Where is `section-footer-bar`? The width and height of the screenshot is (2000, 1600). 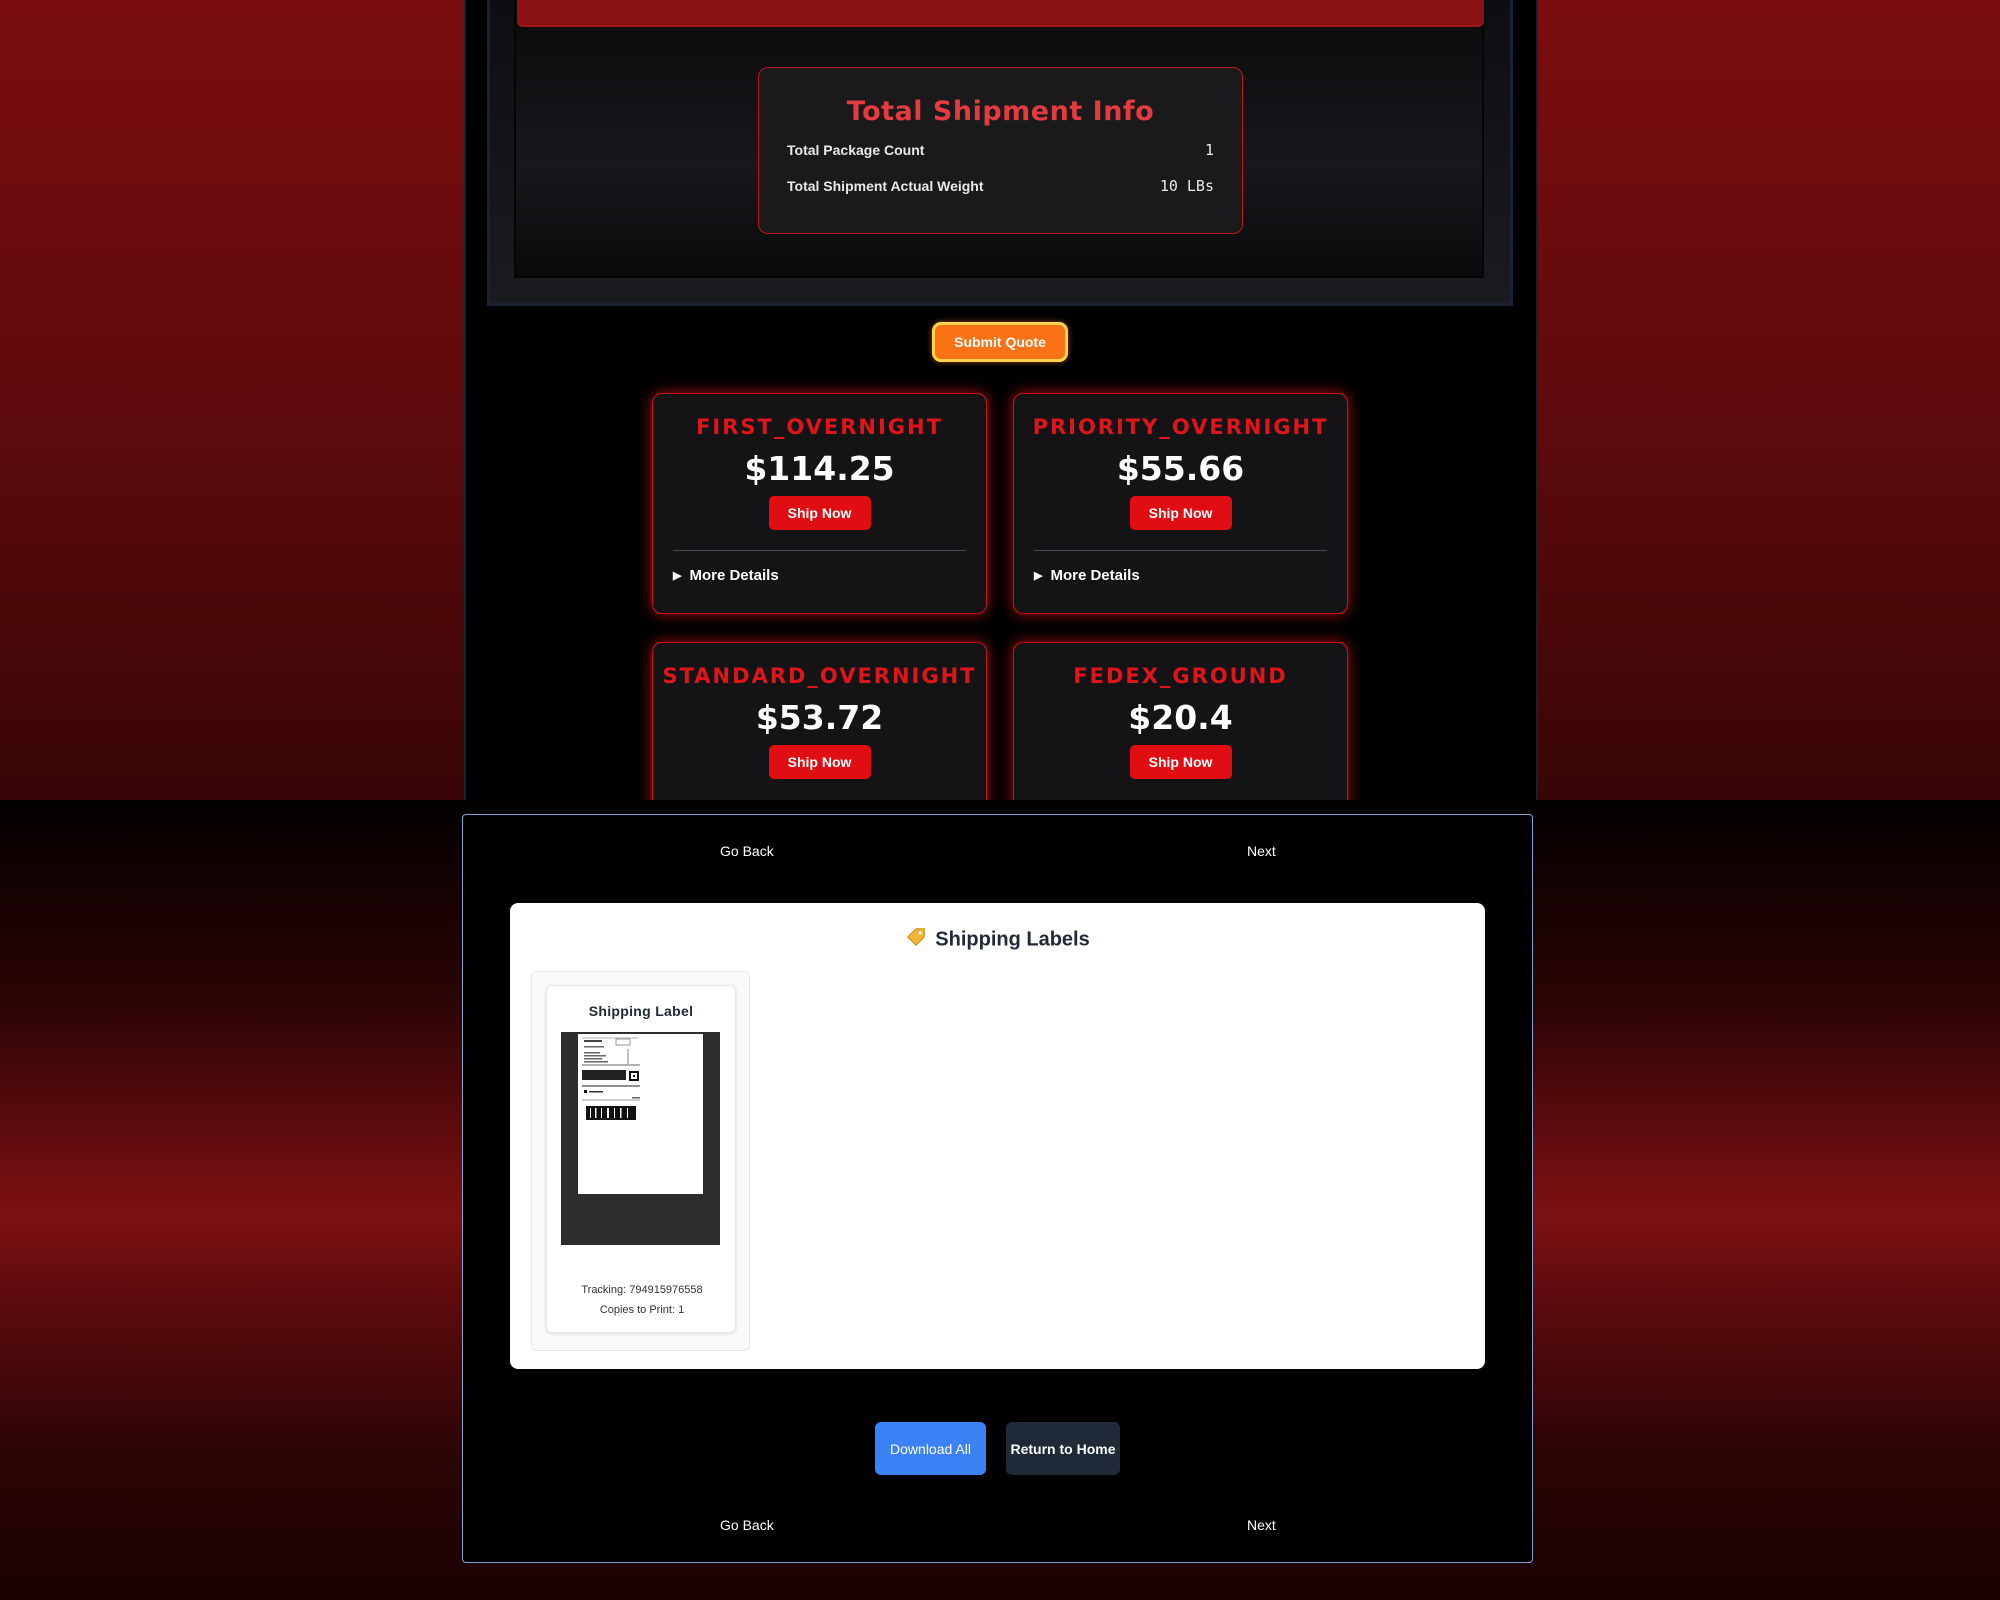
section-footer-bar is located at coordinates (1000, 13).